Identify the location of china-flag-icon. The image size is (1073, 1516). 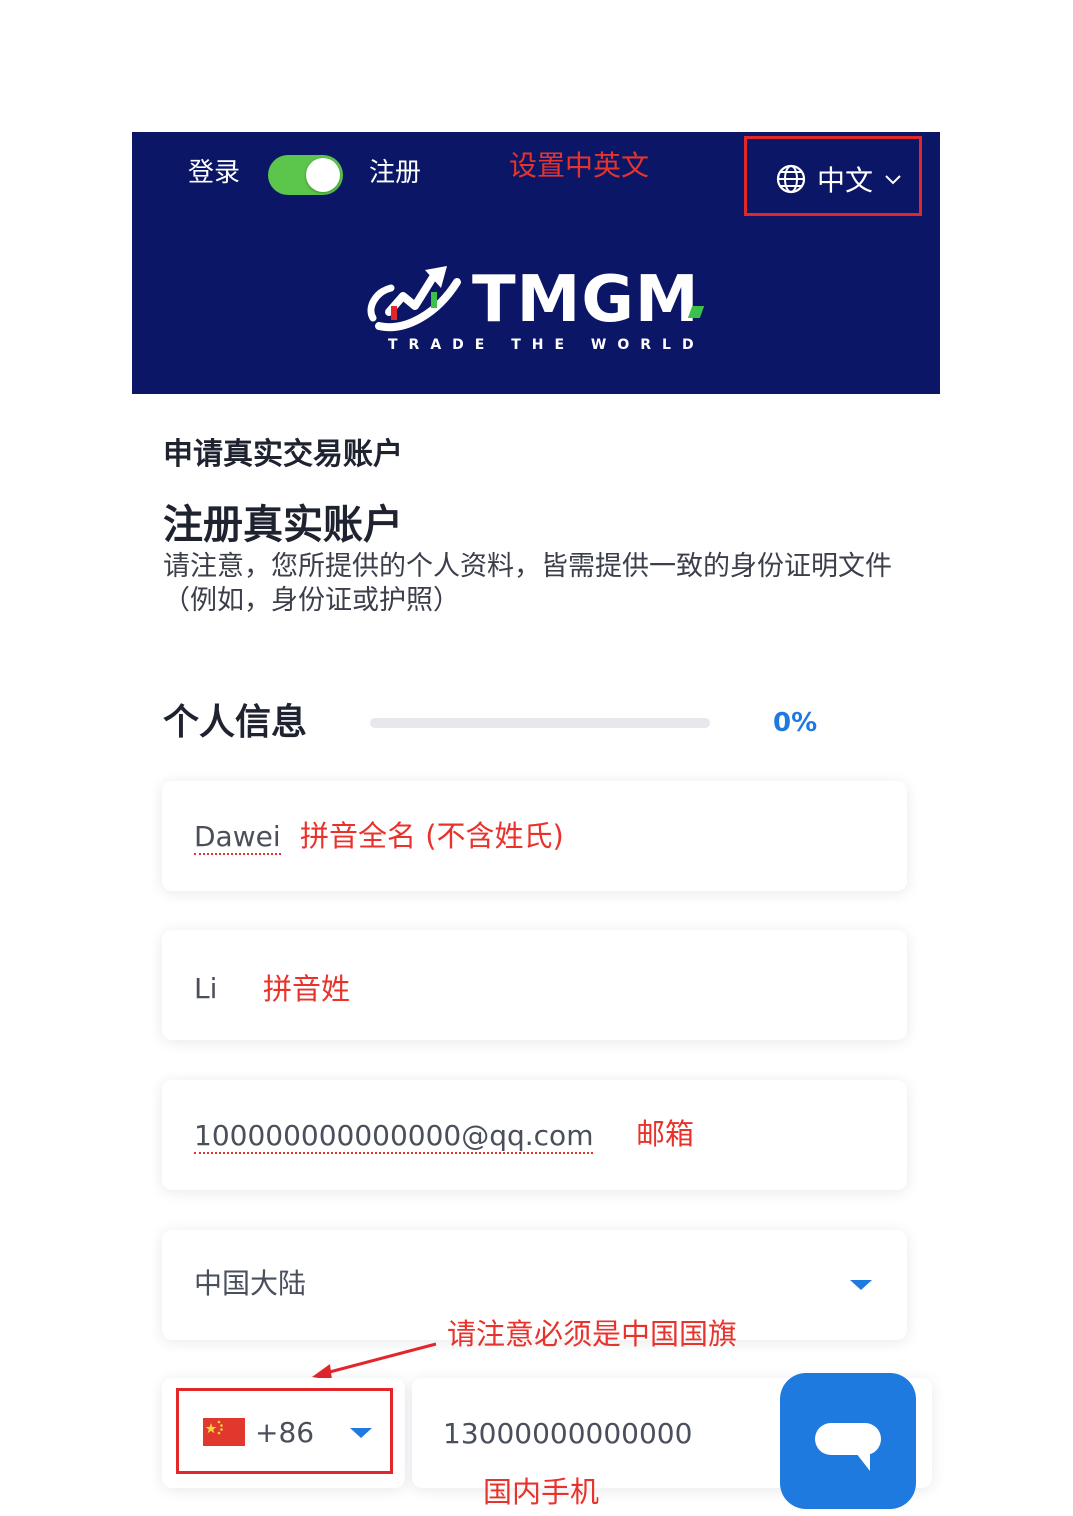
(224, 1432).